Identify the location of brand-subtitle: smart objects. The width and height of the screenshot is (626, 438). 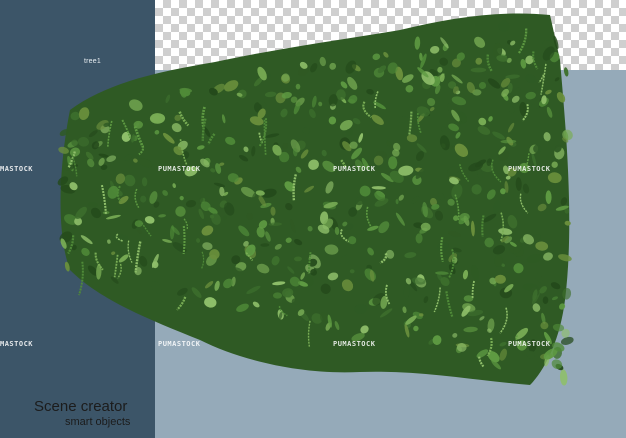
(98, 422).